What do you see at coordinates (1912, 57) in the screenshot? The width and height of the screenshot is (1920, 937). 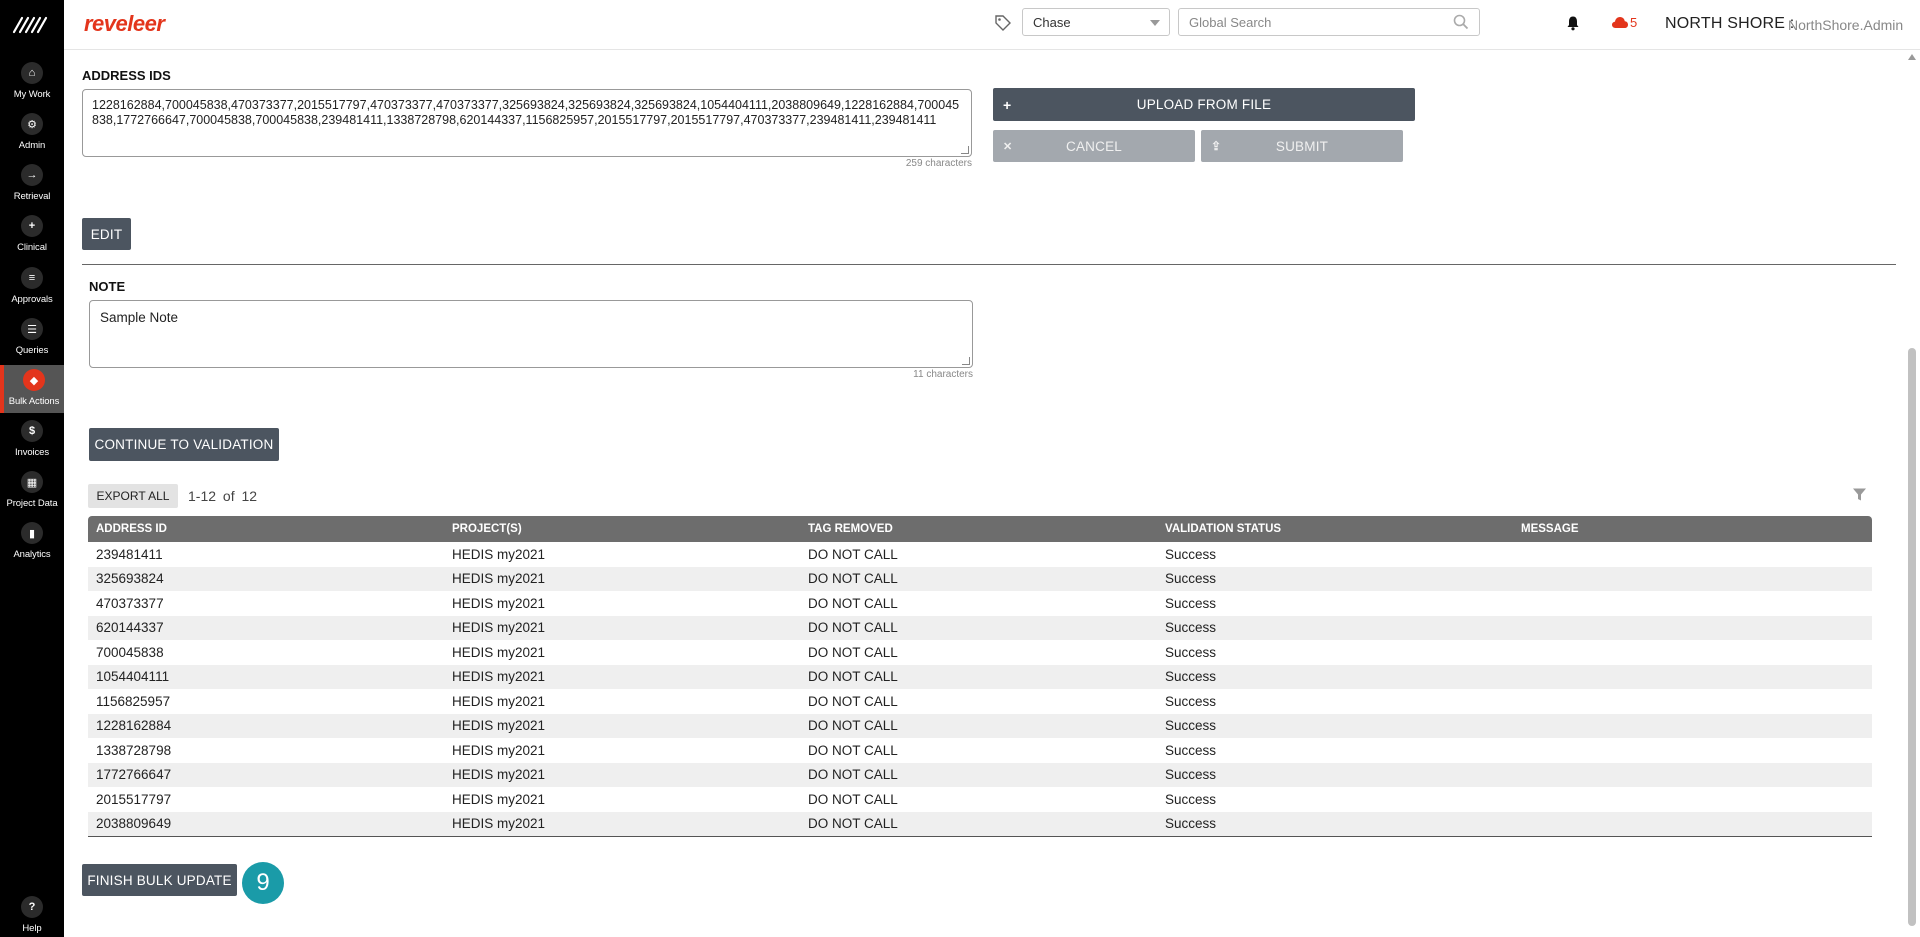 I see `scroll-up-arrow-icon` at bounding box center [1912, 57].